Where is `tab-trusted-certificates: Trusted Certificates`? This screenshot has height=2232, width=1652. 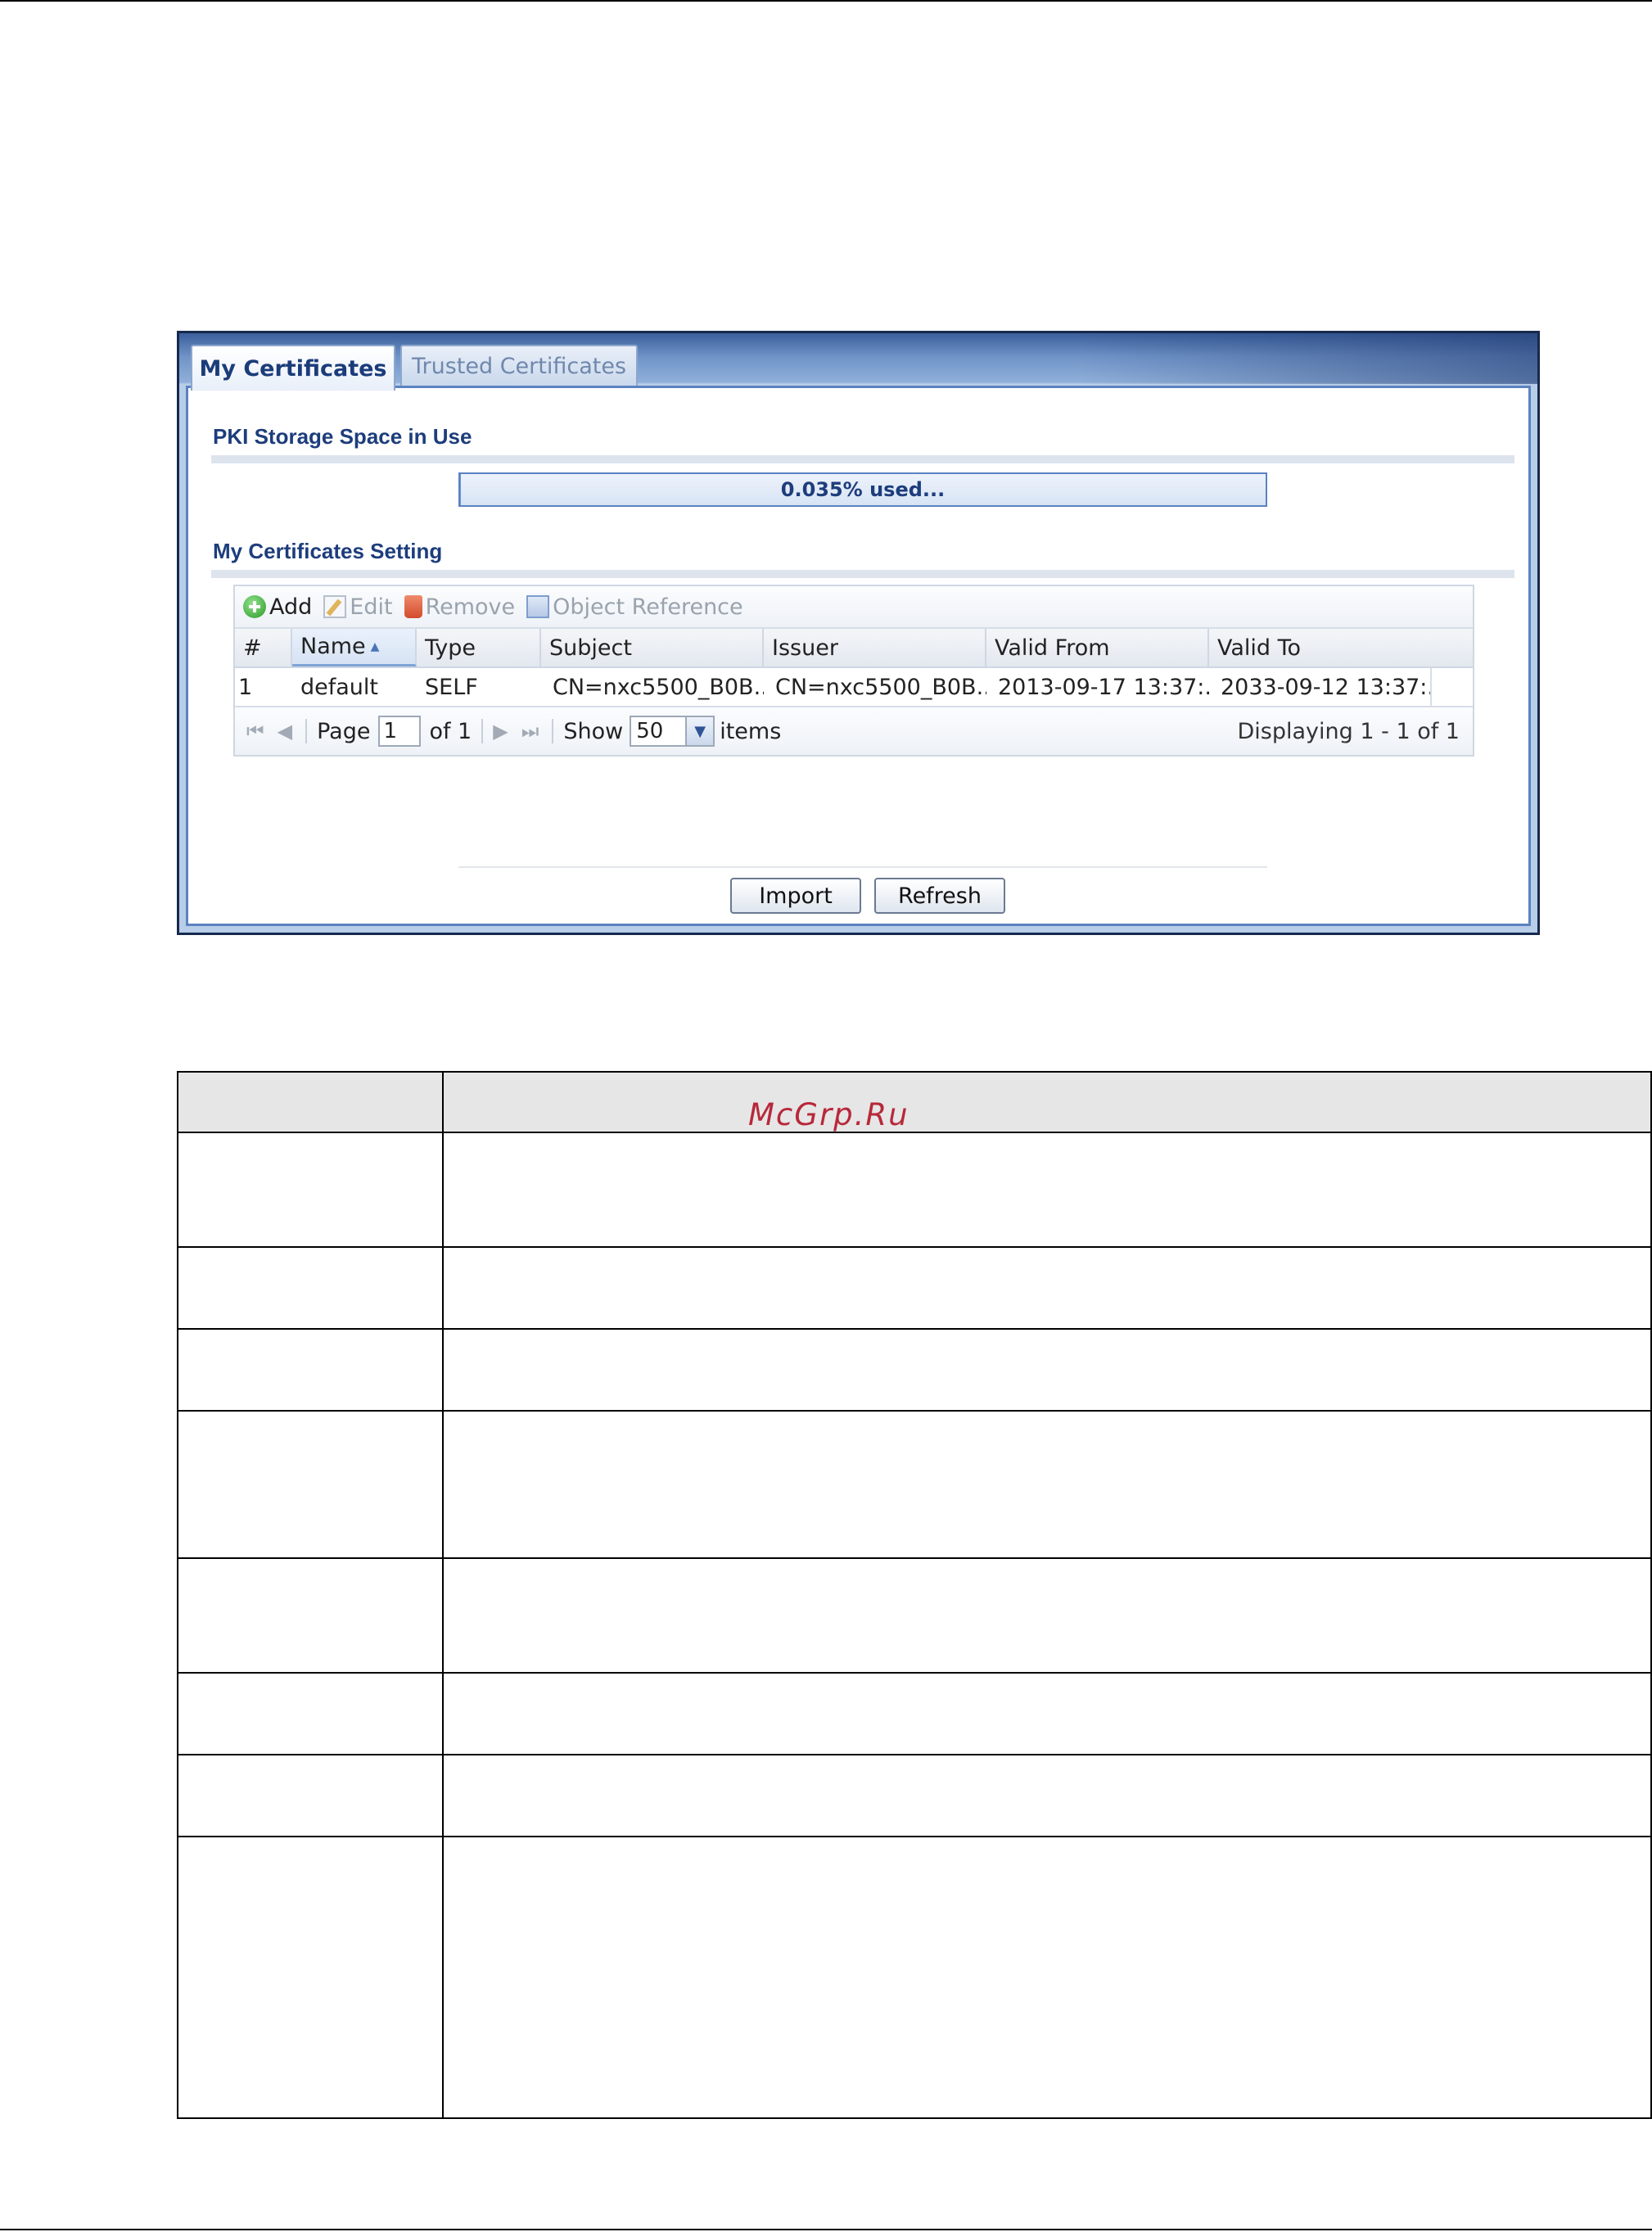
tab-trusted-certificates: Trusted Certificates is located at coordinates (519, 365).